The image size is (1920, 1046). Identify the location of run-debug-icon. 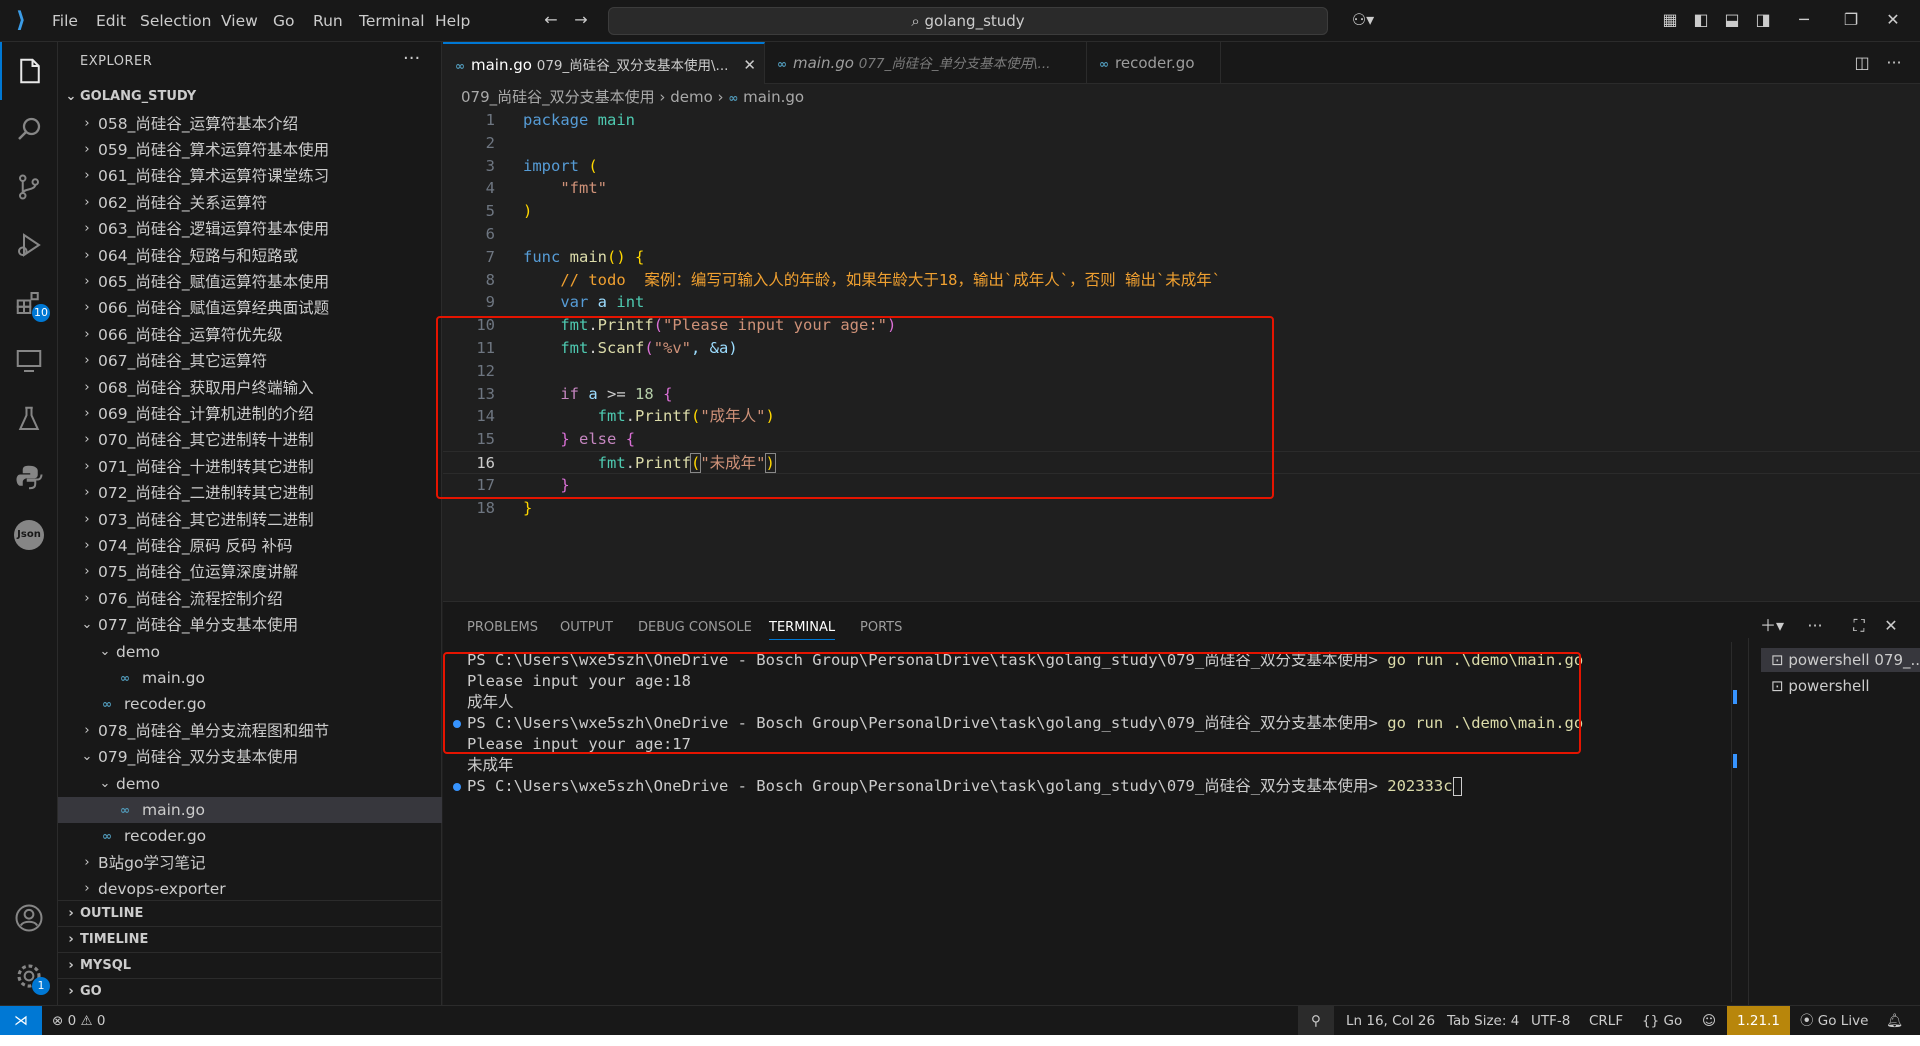
(29, 245).